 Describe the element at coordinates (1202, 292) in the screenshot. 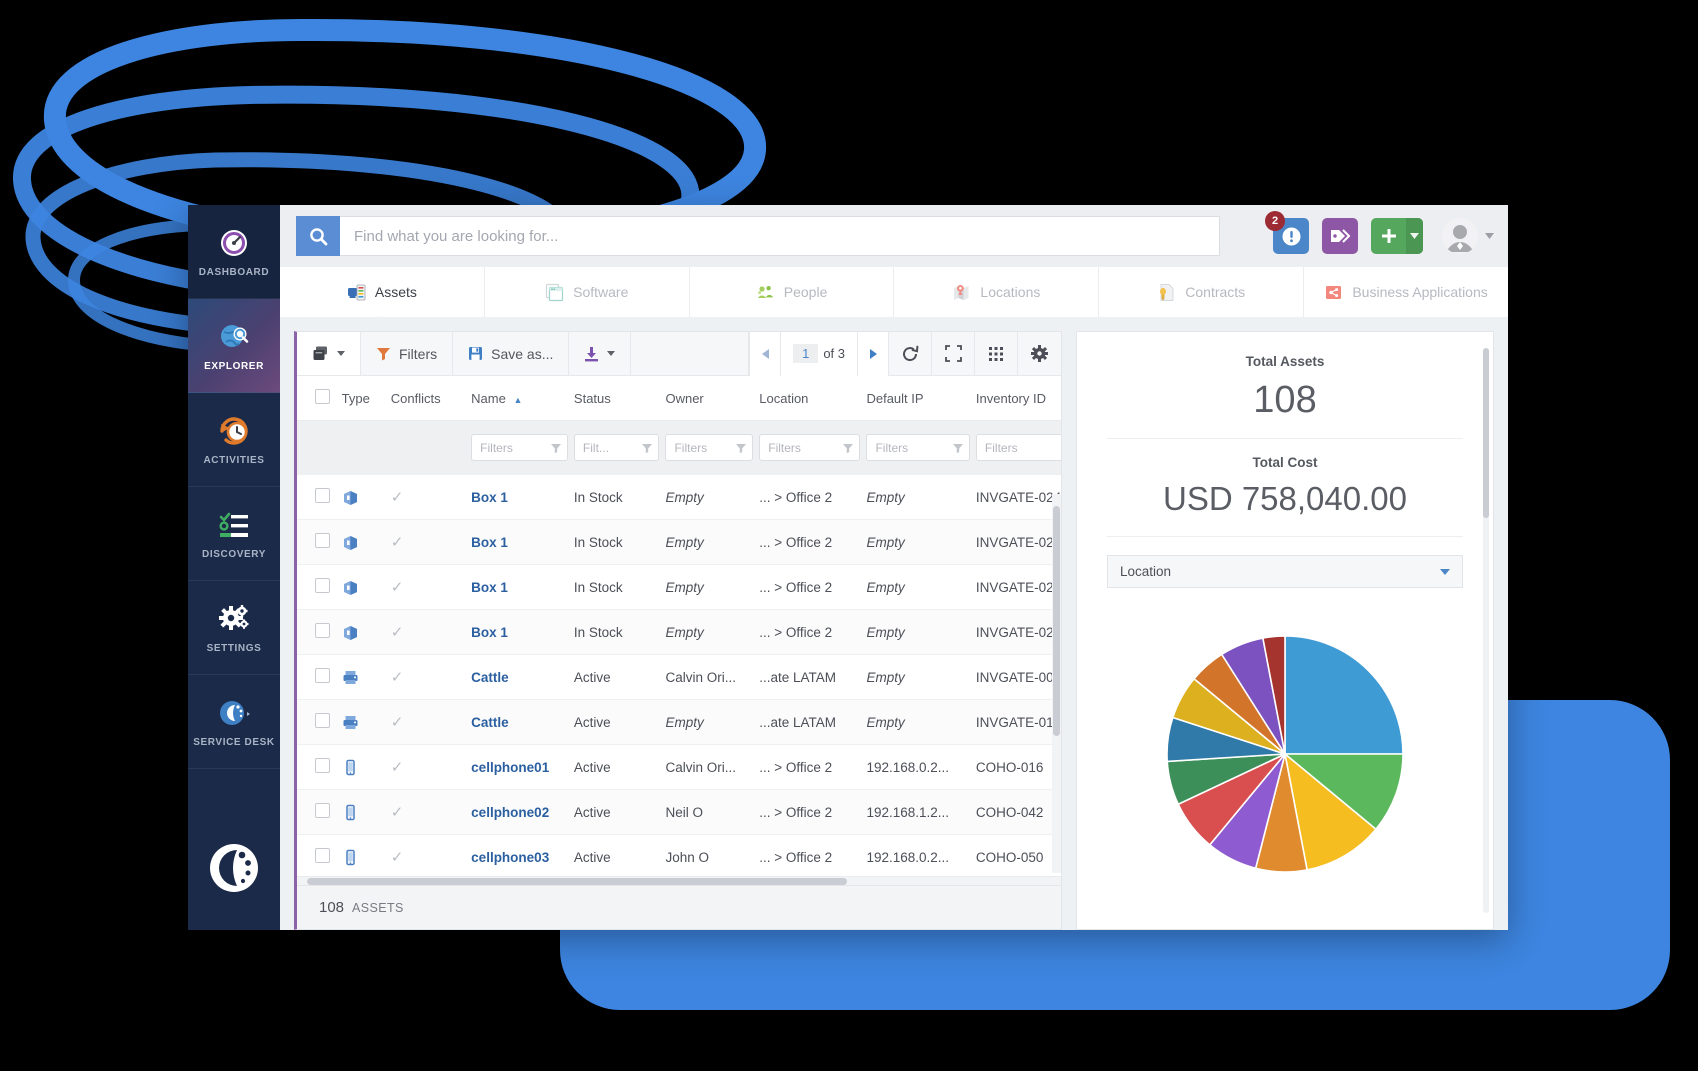

I see `tab-contracts: Contracts` at that location.